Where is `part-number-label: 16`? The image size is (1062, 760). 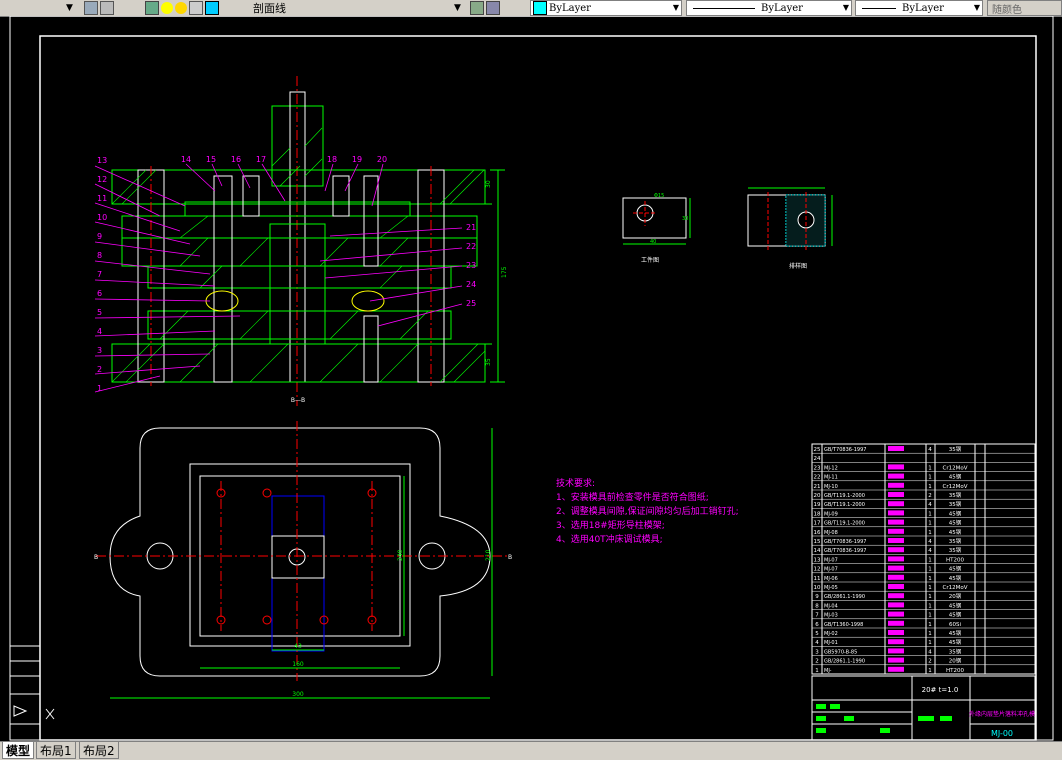
part-number-label: 16 is located at coordinates (236, 159).